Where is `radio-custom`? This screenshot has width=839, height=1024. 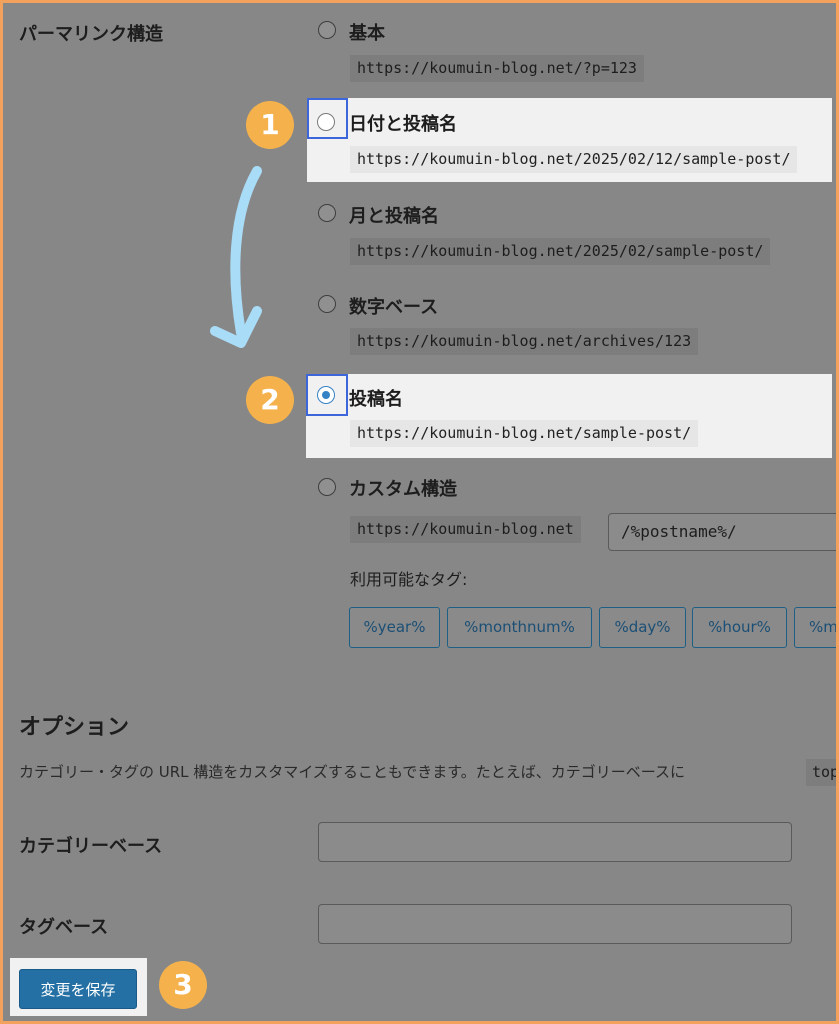 radio-custom is located at coordinates (327, 487).